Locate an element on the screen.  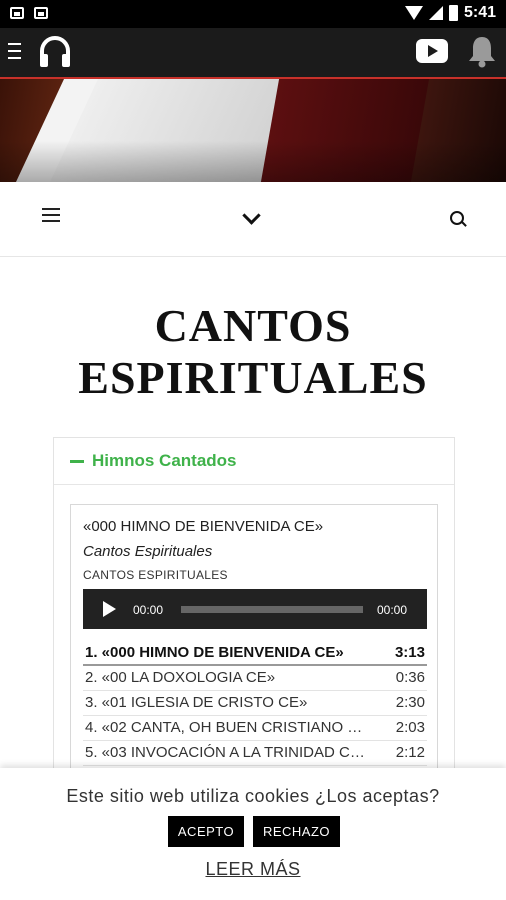
status-bar: 5:41 is located at coordinates (253, 14).